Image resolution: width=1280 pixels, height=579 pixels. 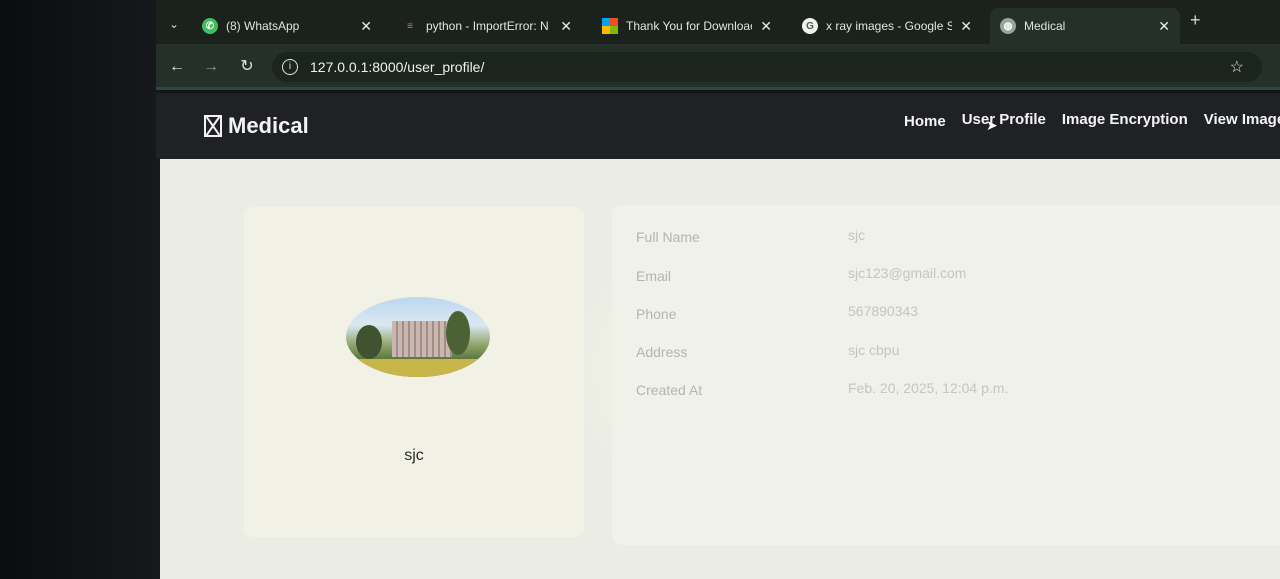 I want to click on field-value: sjc cbpu, so click(x=874, y=350).